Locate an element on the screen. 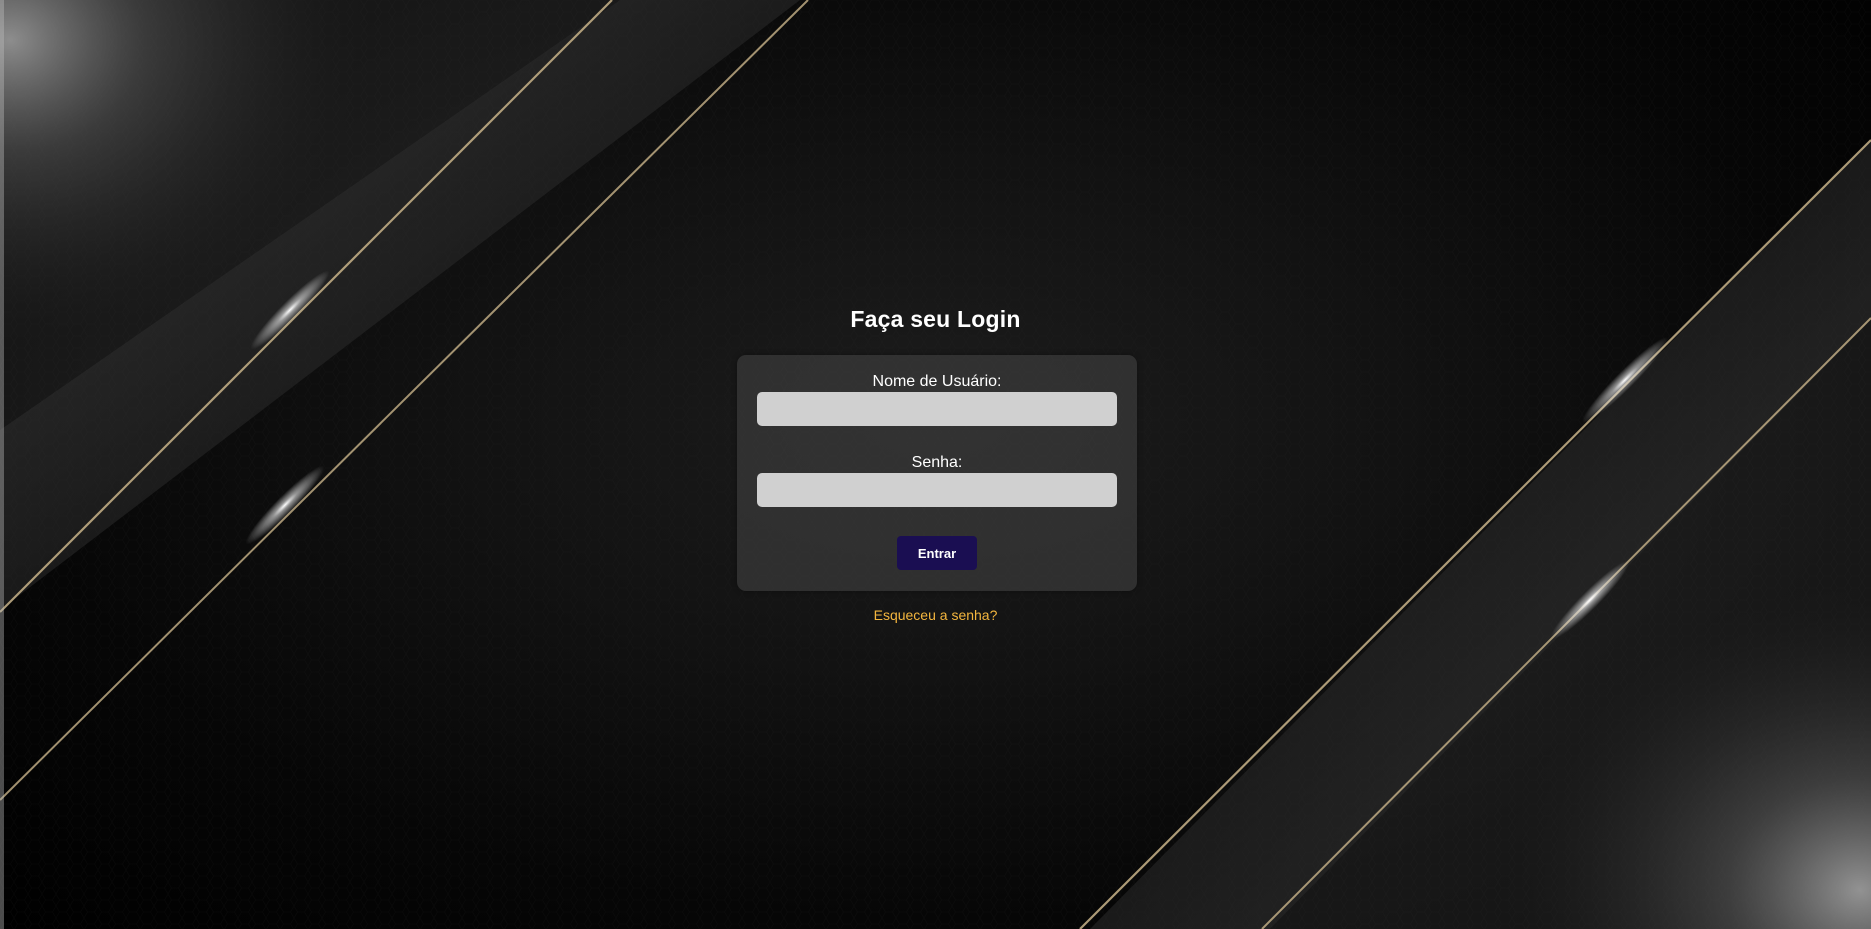  login-form: Nome de Usuário: Senha: Entrar is located at coordinates (937, 473).